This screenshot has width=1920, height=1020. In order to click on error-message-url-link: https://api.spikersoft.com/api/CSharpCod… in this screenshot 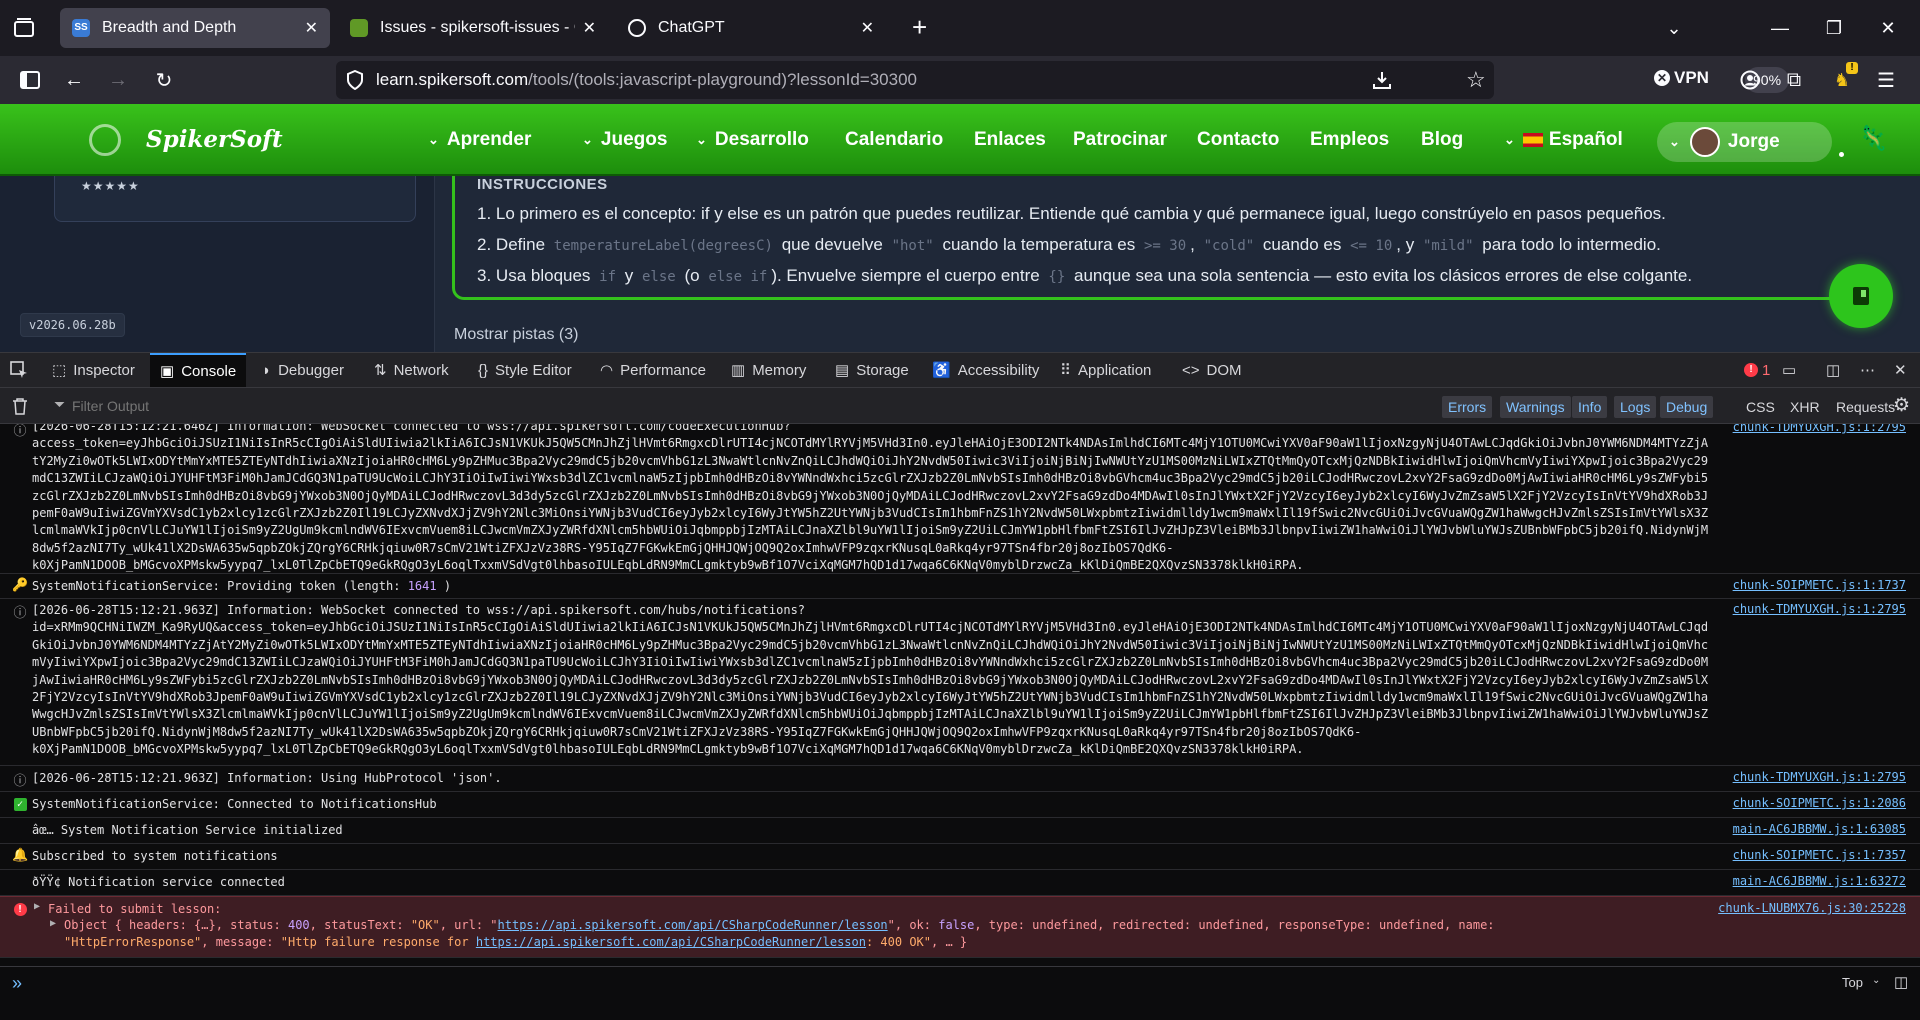, I will do `click(671, 942)`.